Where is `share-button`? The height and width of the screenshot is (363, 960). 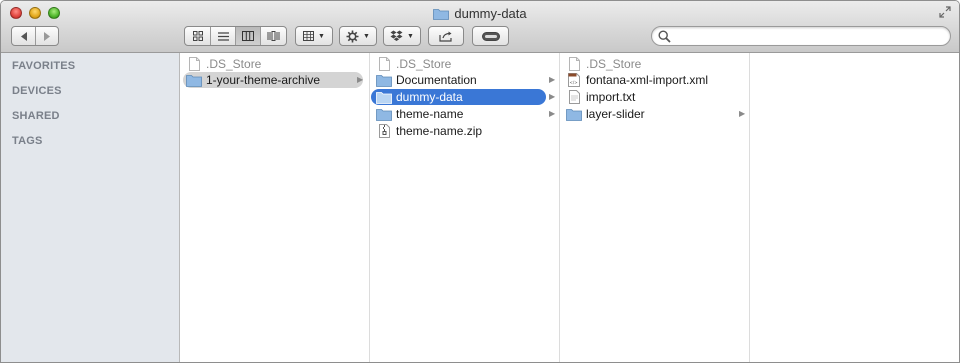
share-button is located at coordinates (446, 36).